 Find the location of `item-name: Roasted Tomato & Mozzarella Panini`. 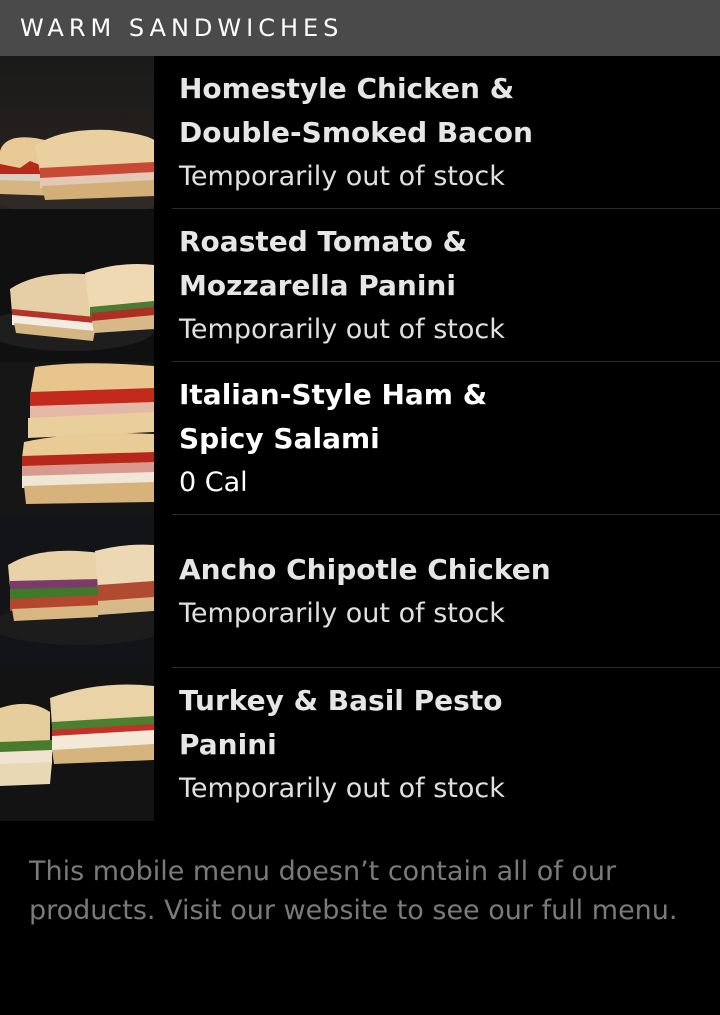

item-name: Roasted Tomato & Mozzarella Panini is located at coordinates (323, 263).